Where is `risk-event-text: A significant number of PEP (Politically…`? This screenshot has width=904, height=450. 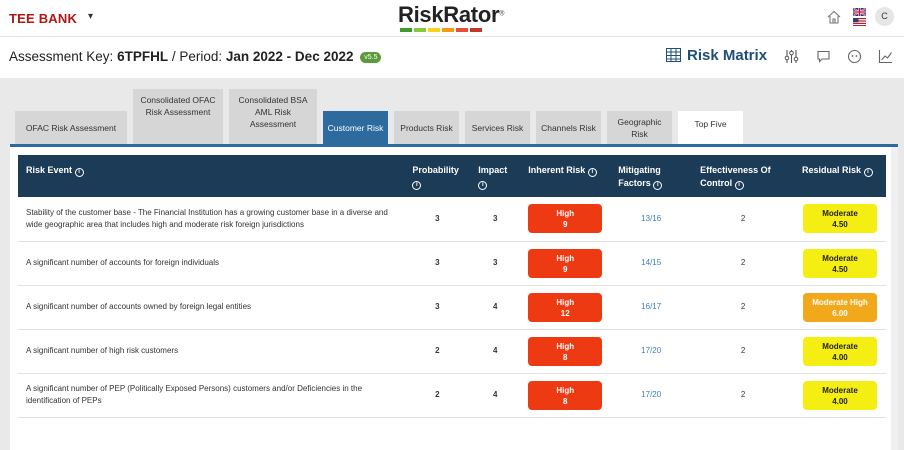 risk-event-text: A significant number of PEP (Politically… is located at coordinates (211, 395).